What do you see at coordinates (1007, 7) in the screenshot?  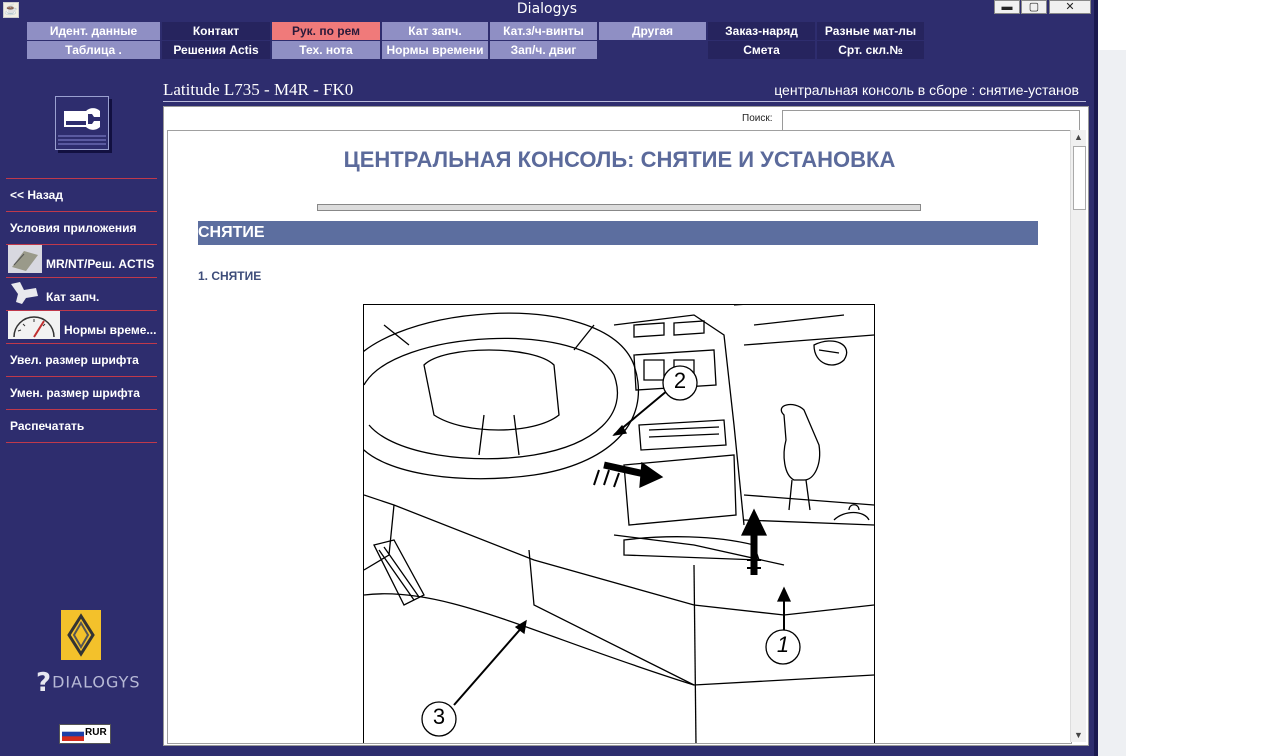 I see `minimize-button: ▬` at bounding box center [1007, 7].